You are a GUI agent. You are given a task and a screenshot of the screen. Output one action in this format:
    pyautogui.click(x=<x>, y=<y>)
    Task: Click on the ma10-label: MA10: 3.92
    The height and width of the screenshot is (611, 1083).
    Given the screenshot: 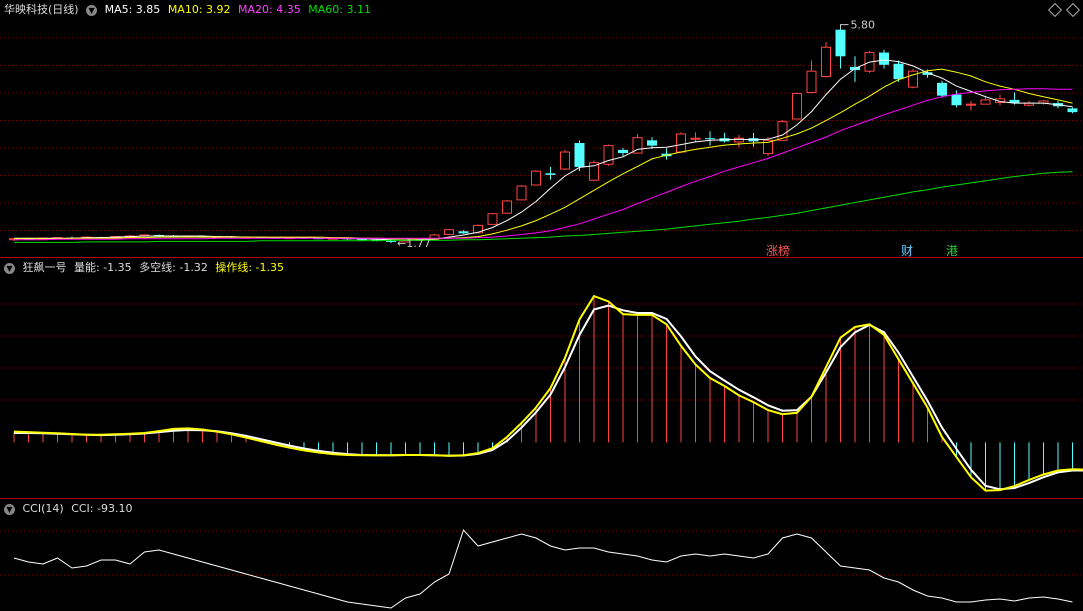 What is the action you would take?
    pyautogui.click(x=199, y=9)
    